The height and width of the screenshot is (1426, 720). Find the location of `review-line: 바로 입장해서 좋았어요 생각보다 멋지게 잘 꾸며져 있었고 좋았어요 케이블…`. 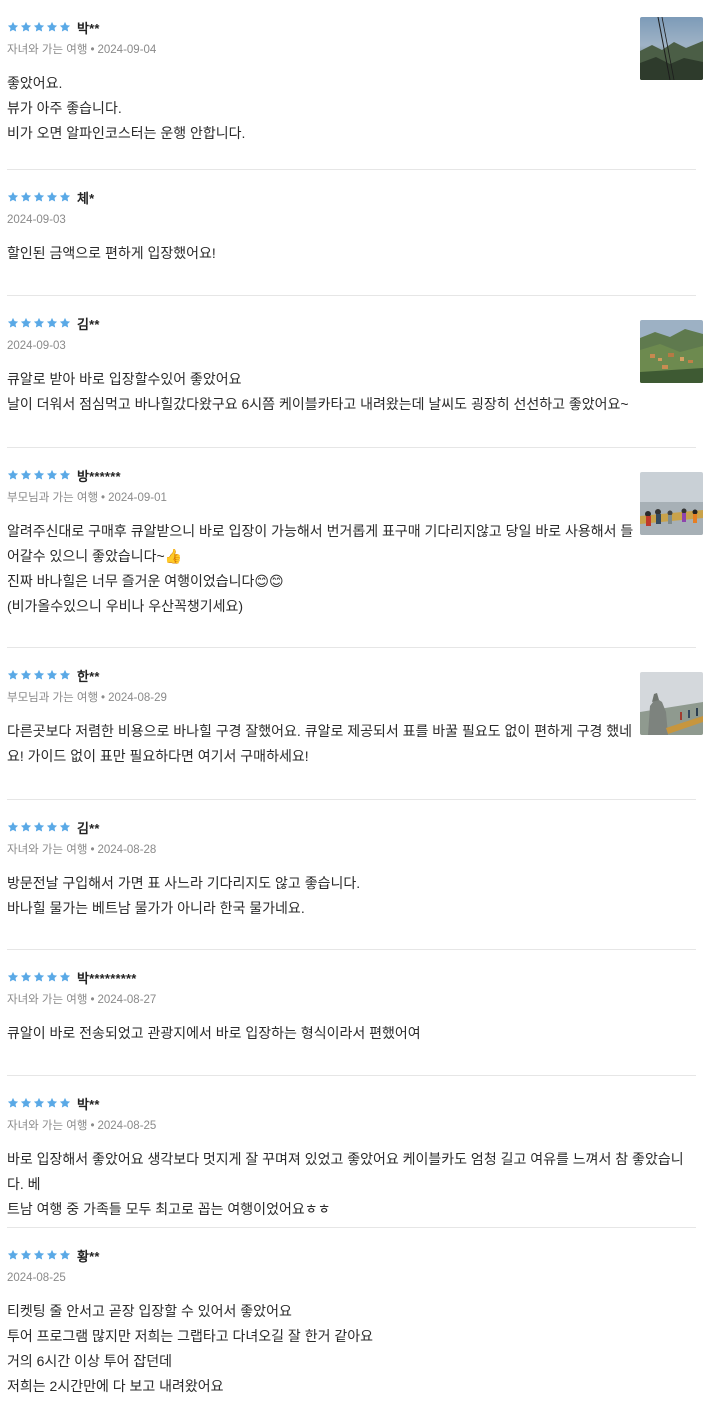

review-line: 바로 입장해서 좋았어요 생각보다 멋지게 잘 꾸며져 있었고 좋았어요 케이블… is located at coordinates (345, 1171).